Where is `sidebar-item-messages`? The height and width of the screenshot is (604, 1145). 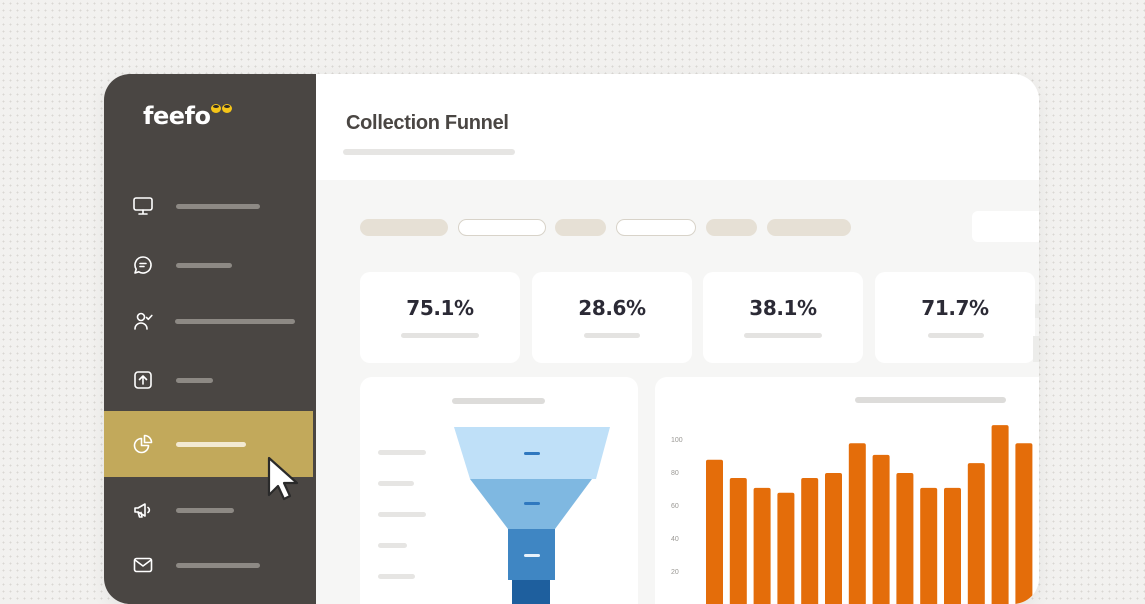
sidebar-item-messages is located at coordinates (208, 565).